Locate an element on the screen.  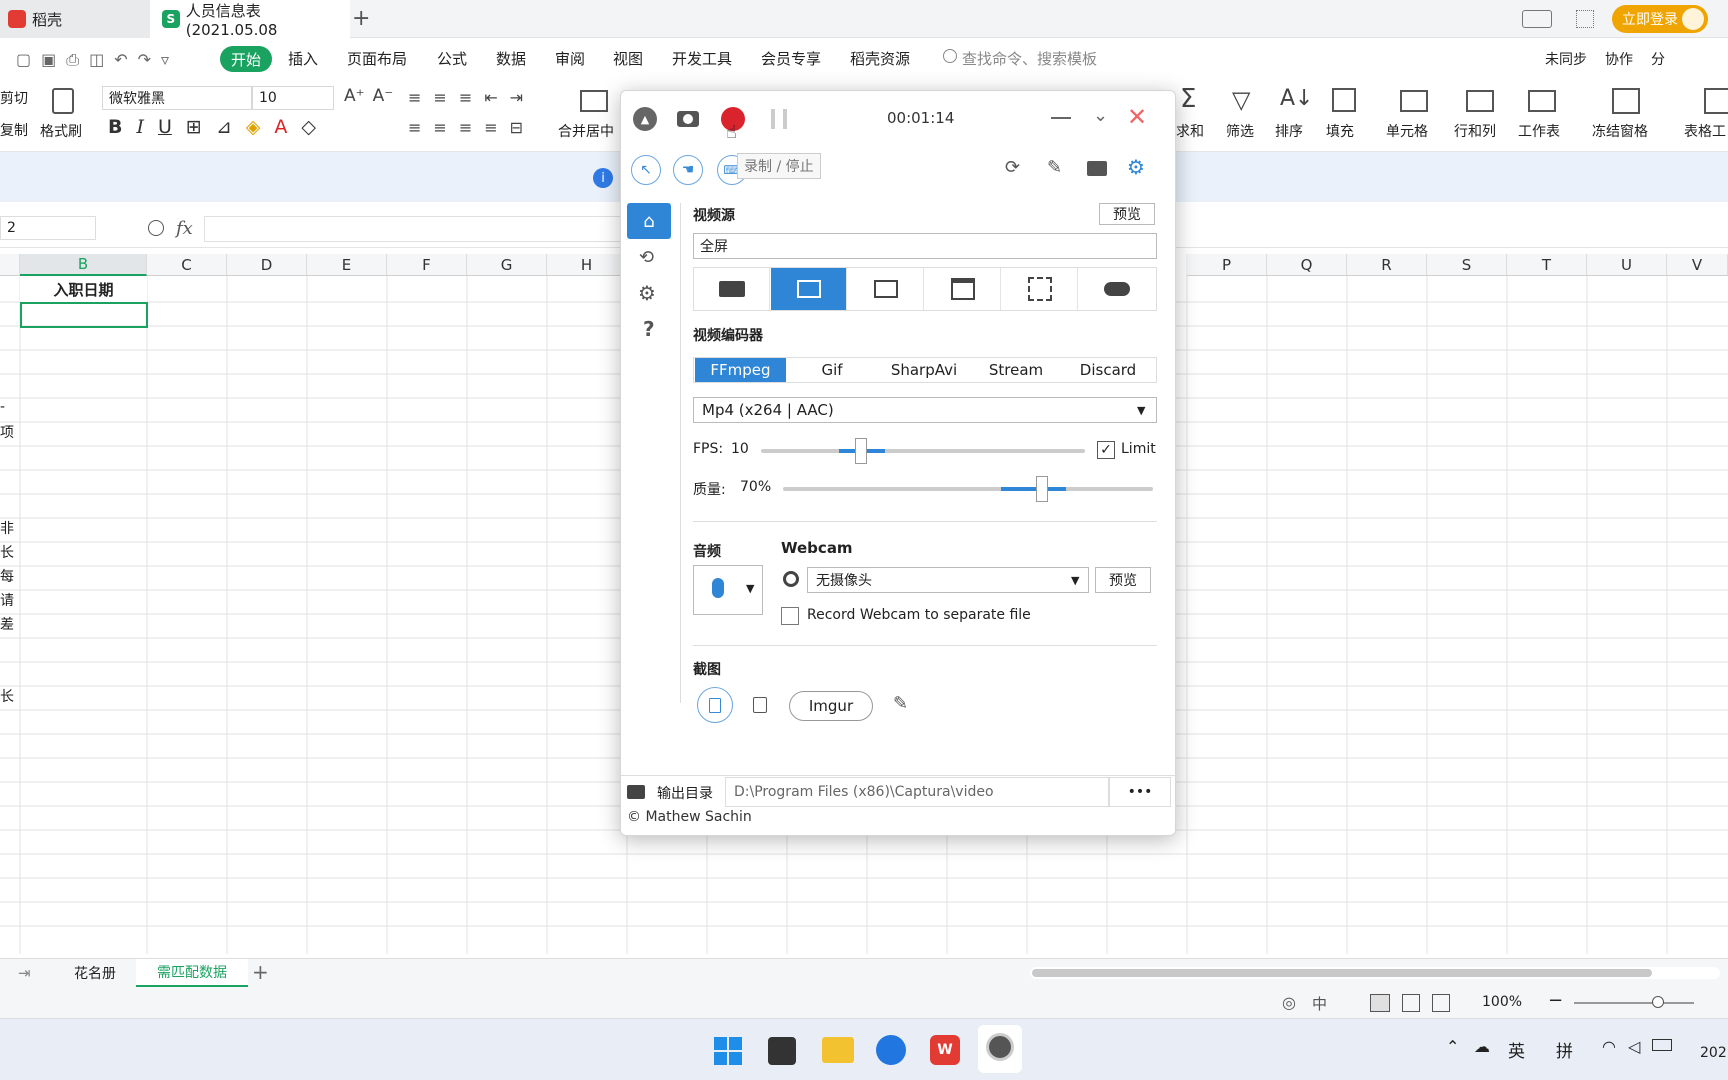
sidebar-help-icon: ? is located at coordinates (649, 329).